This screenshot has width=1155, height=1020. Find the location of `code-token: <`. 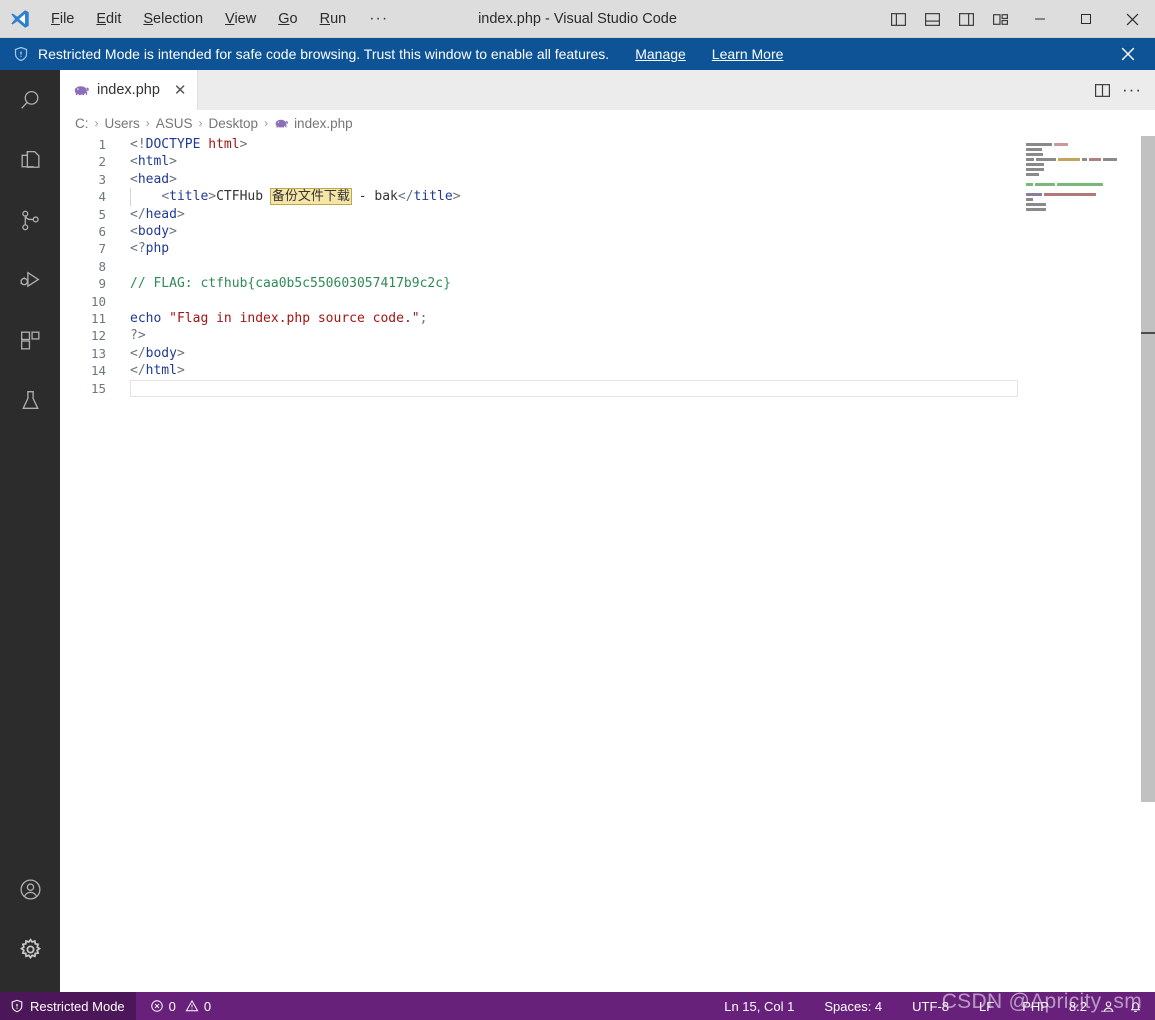

code-token: < is located at coordinates (134, 162).